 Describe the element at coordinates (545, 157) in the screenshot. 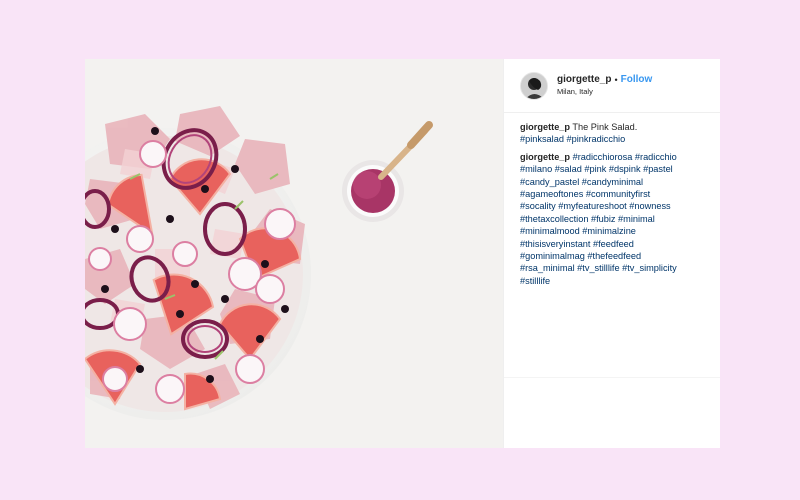

I see `comment-author: giorgette_p` at that location.